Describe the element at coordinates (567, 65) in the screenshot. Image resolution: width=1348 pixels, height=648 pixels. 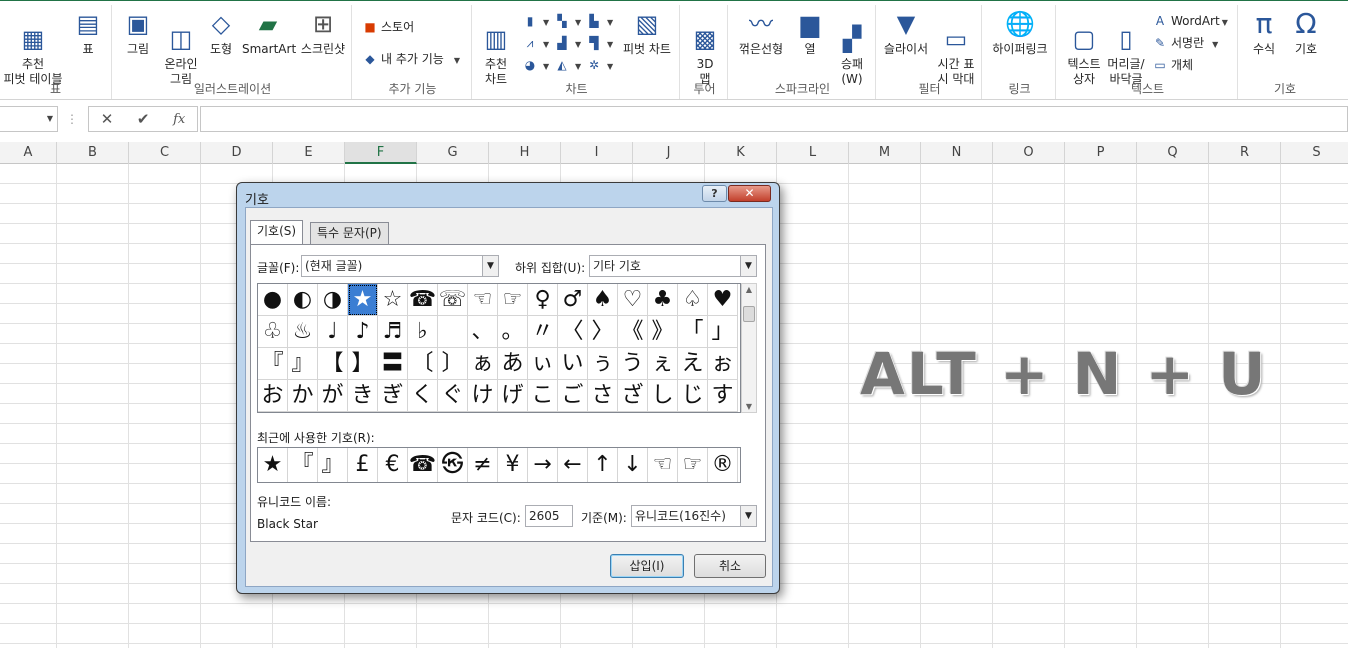
I see `area-chart-button: ◭ ▼` at that location.